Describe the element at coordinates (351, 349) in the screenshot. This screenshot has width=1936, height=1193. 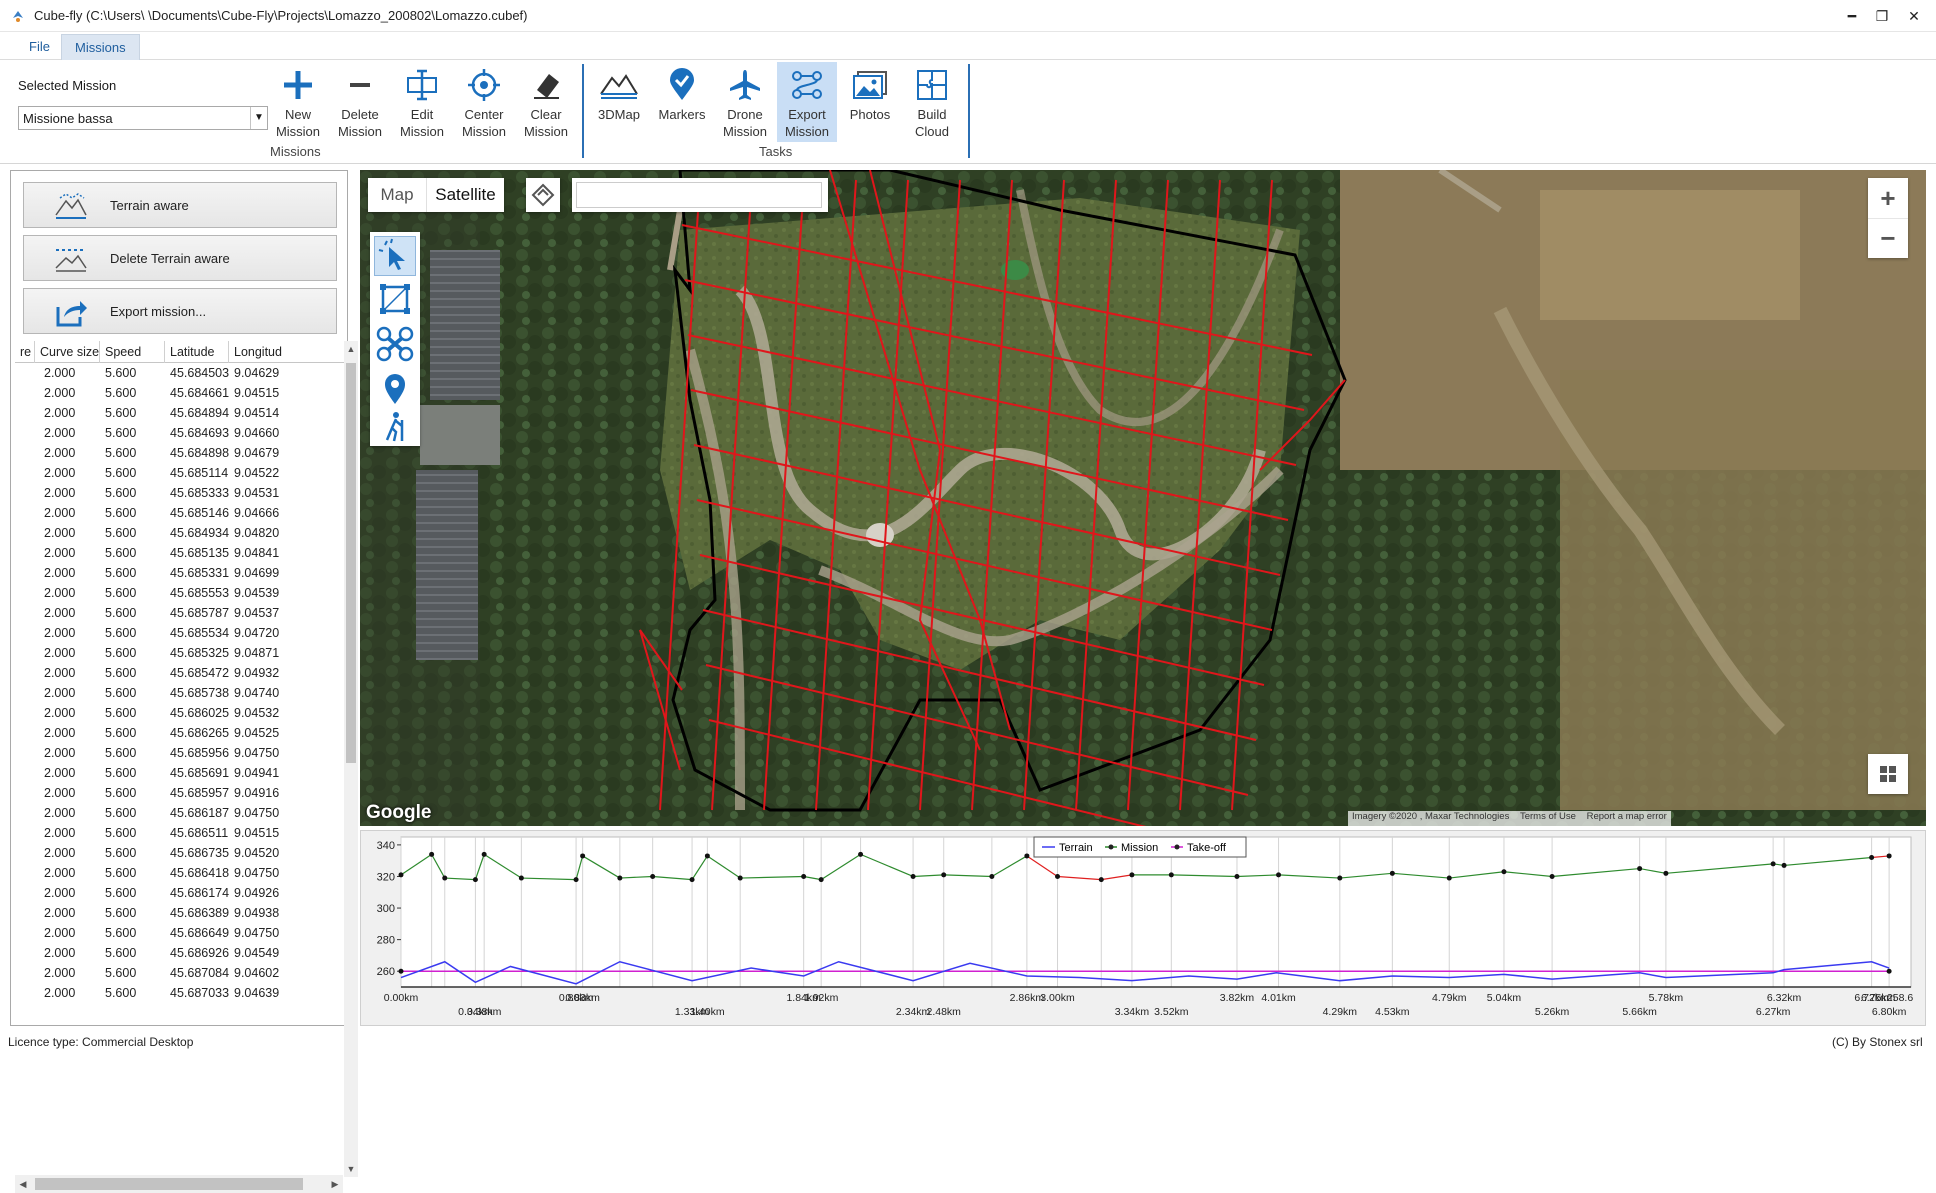
I see `scroll-up-icon: ▲` at that location.